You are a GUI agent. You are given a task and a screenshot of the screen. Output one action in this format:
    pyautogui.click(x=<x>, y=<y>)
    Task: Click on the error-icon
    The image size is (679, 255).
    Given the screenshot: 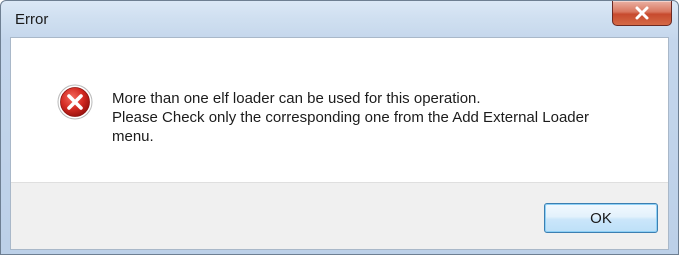 What is the action you would take?
    pyautogui.click(x=75, y=102)
    